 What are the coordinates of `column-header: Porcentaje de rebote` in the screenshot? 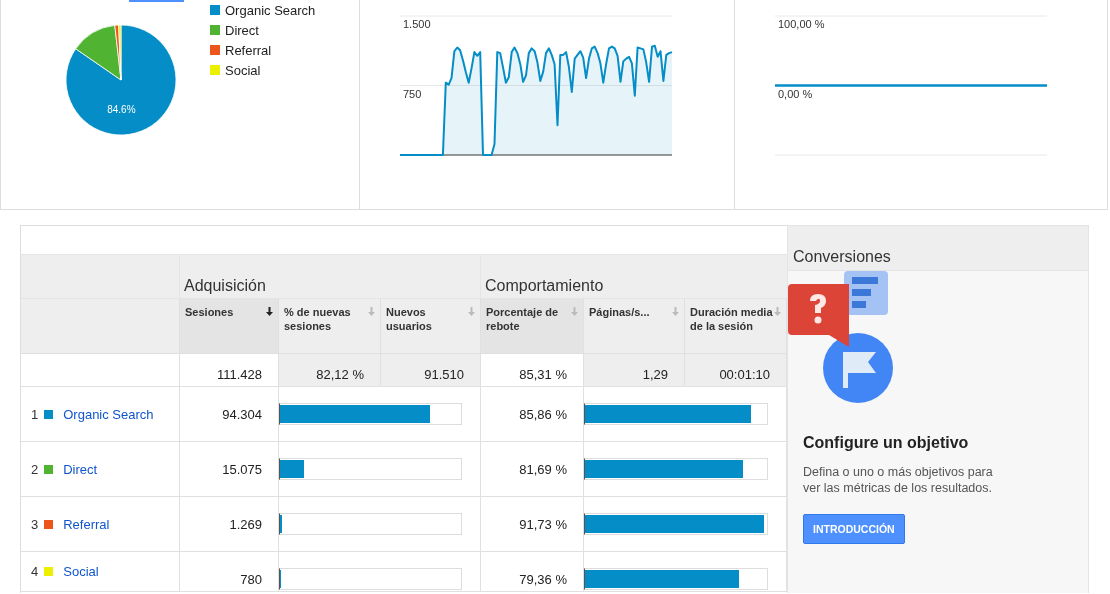 It's located at (532, 326).